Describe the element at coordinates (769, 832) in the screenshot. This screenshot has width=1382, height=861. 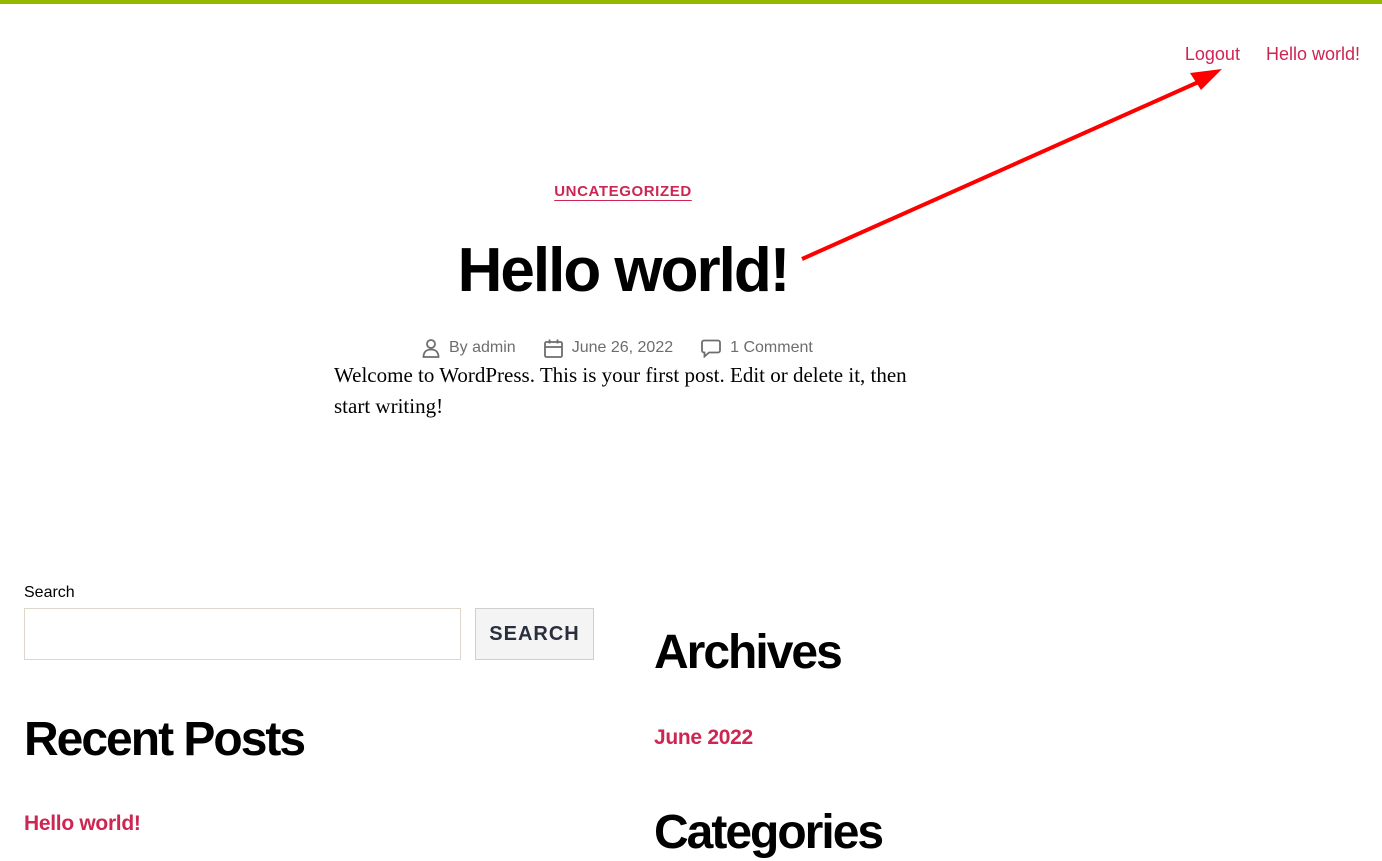
I see `categories-heading: Categories` at that location.